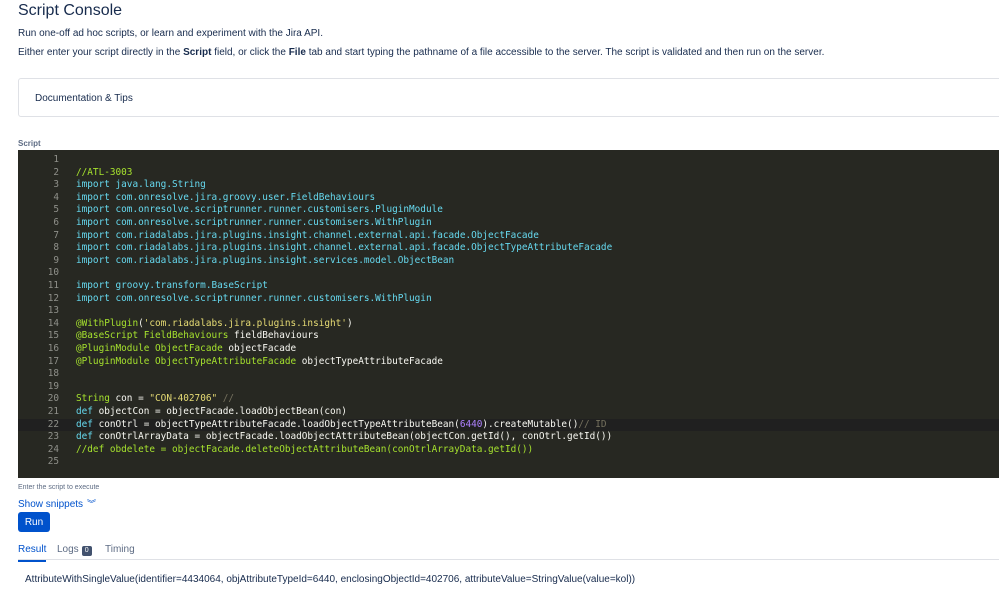 The height and width of the screenshot is (603, 999). Describe the element at coordinates (189, 336) in the screenshot. I see `code-token: FieldBehaviours` at that location.